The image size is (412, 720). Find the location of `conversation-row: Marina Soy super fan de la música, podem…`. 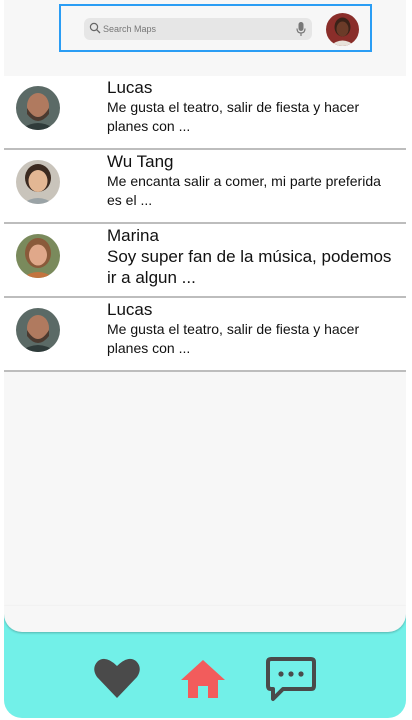

conversation-row: Marina Soy super fan de la música, podem… is located at coordinates (205, 261).